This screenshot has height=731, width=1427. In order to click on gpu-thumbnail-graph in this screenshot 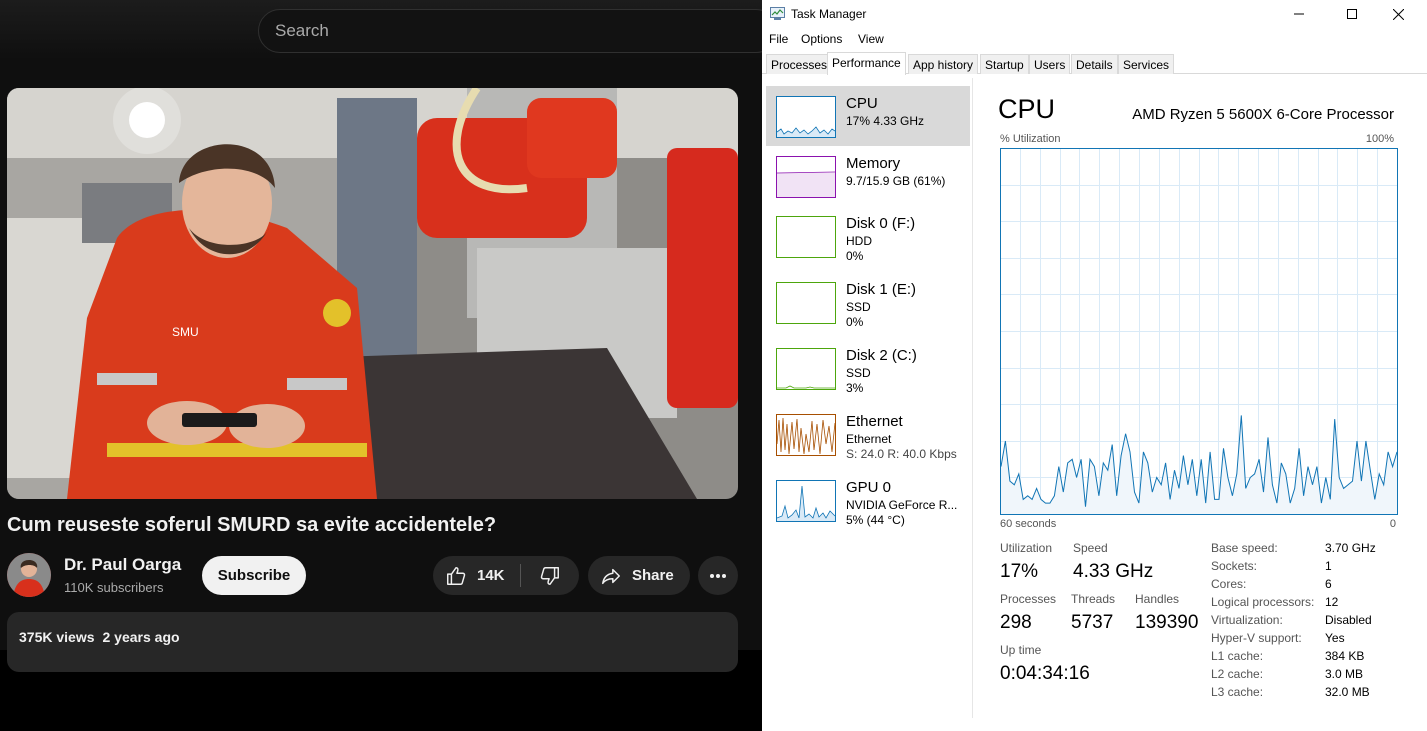, I will do `click(806, 501)`.